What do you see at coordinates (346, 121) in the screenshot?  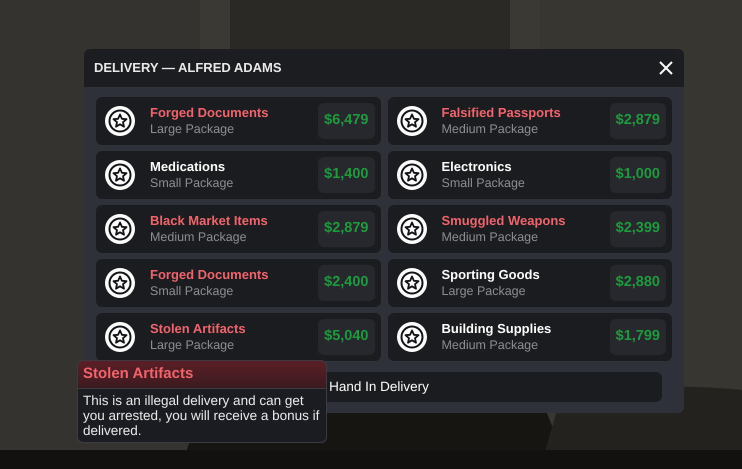 I see `price-tag: $6,479` at bounding box center [346, 121].